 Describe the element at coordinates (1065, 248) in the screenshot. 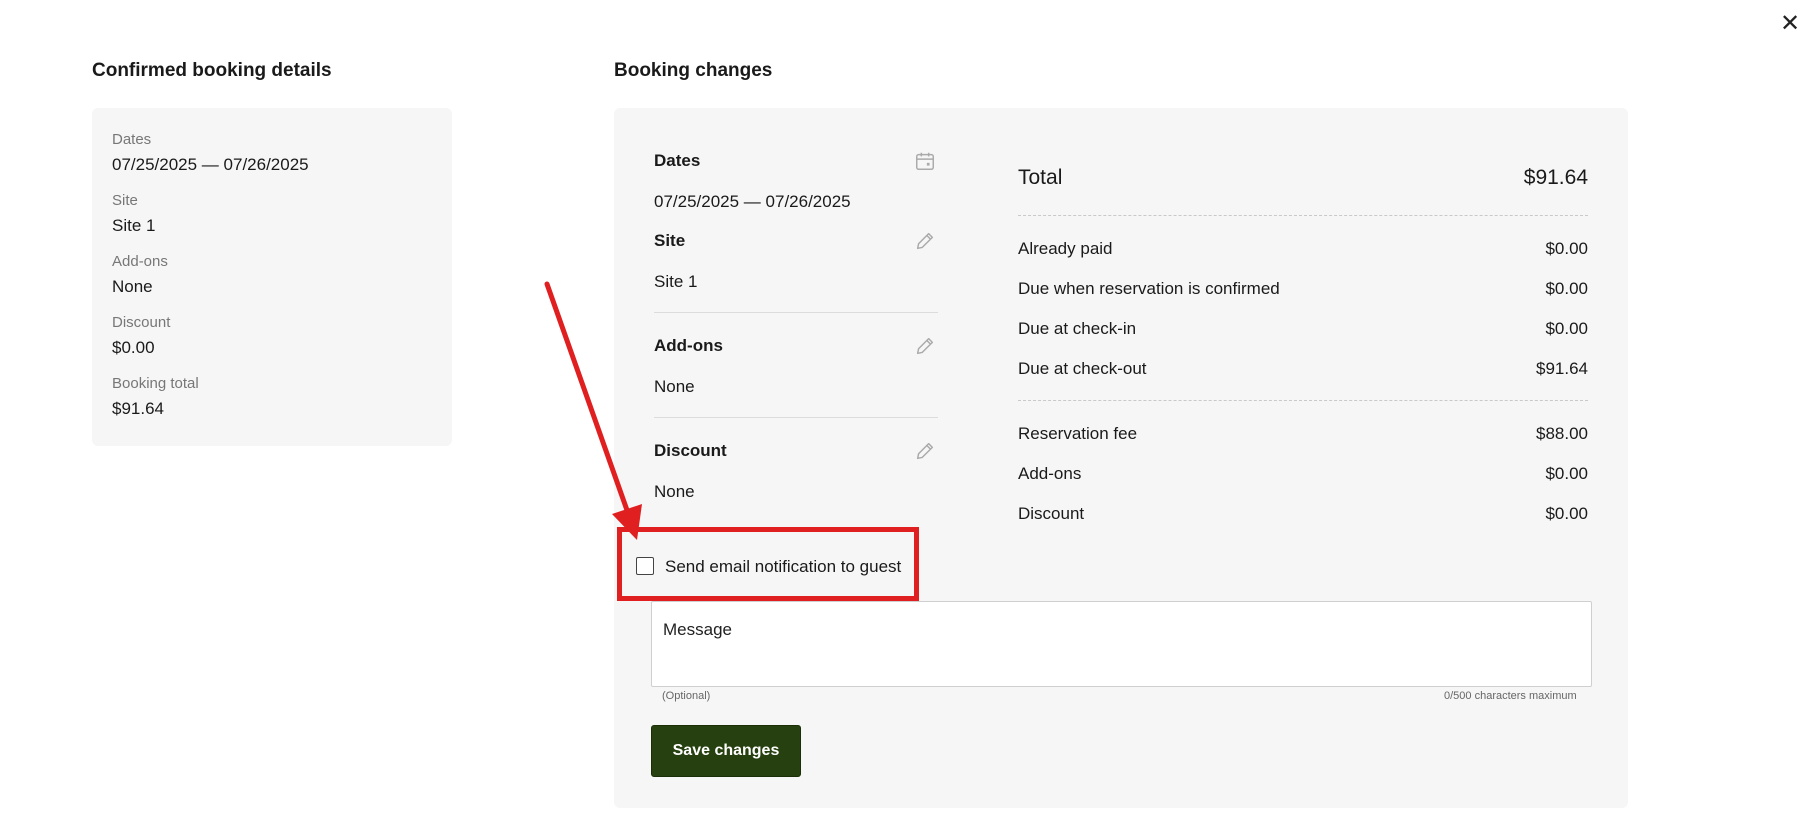

I see `summary-label: Already paid` at that location.